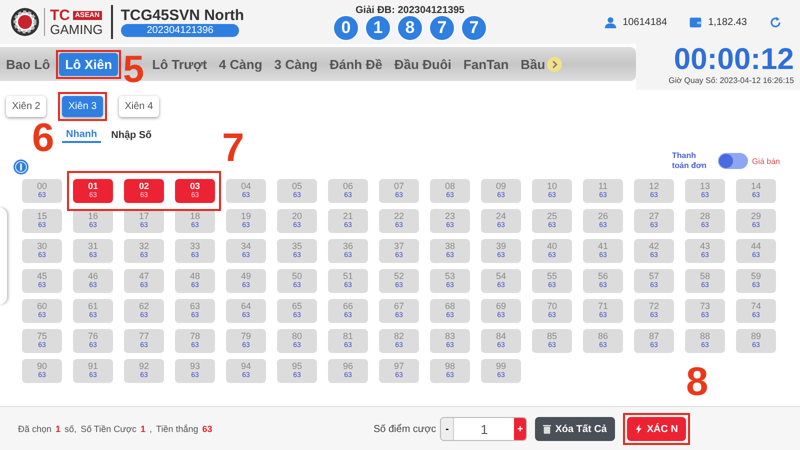  I want to click on confirm-button: XÁC N, so click(656, 429).